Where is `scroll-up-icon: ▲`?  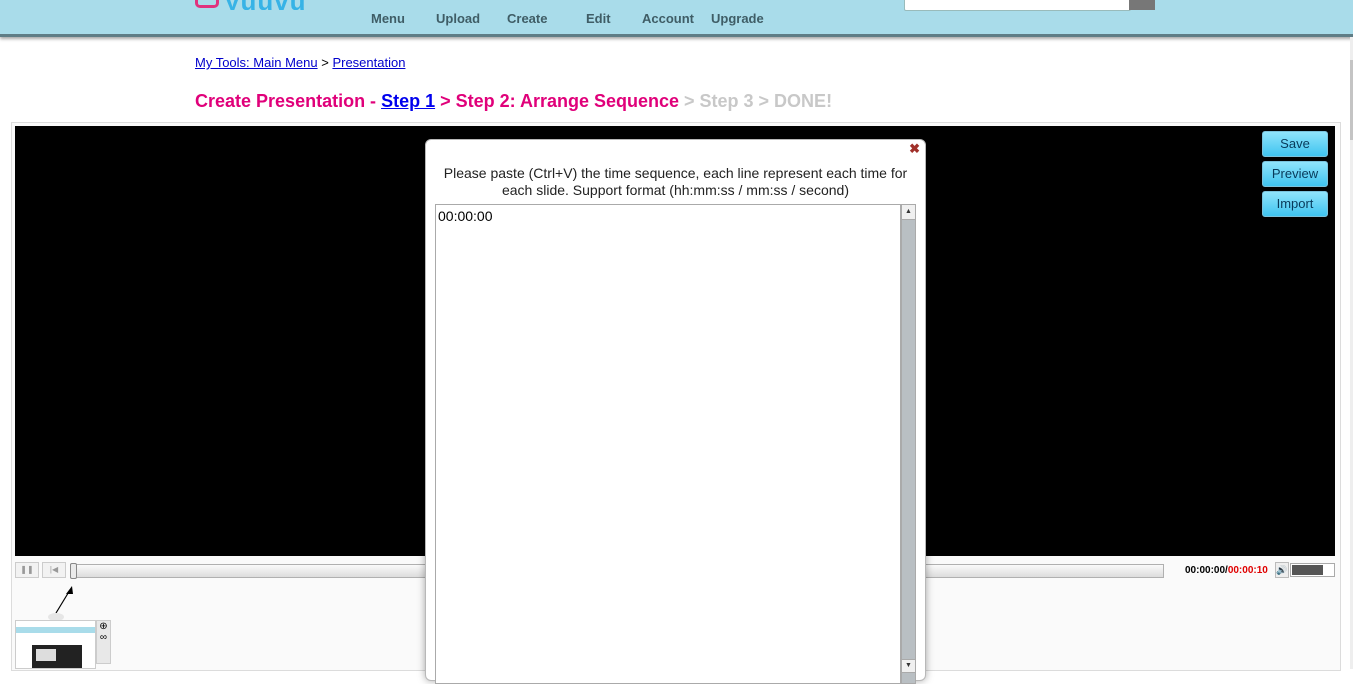 scroll-up-icon: ▲ is located at coordinates (908, 212).